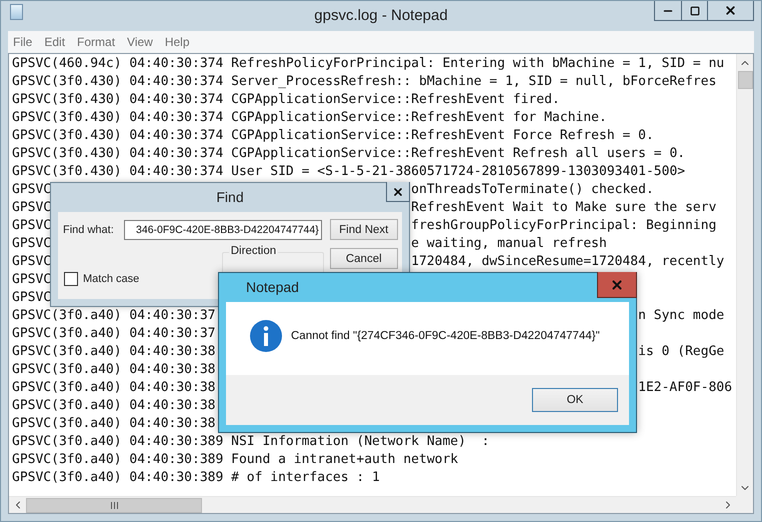  I want to click on menu-item: Help, so click(178, 42).